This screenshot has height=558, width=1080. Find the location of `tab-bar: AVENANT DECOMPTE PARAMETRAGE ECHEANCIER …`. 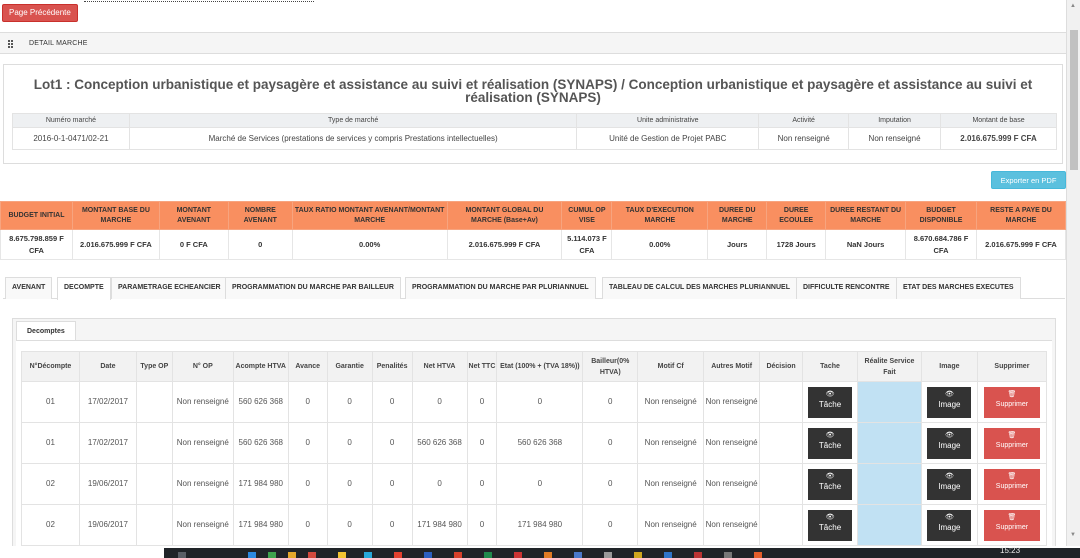

tab-bar: AVENANT DECOMPTE PARAMETRAGE ECHEANCIER … is located at coordinates (534, 287).